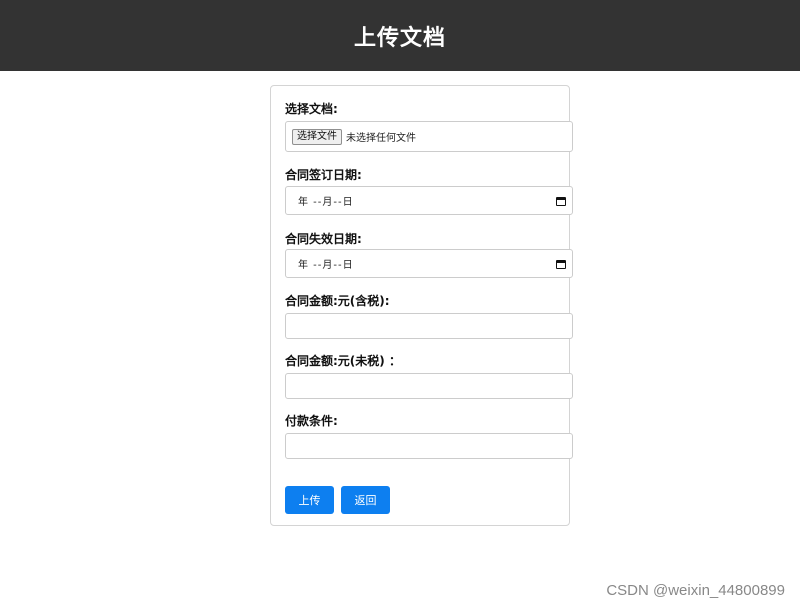  I want to click on back-button: 返回, so click(365, 500).